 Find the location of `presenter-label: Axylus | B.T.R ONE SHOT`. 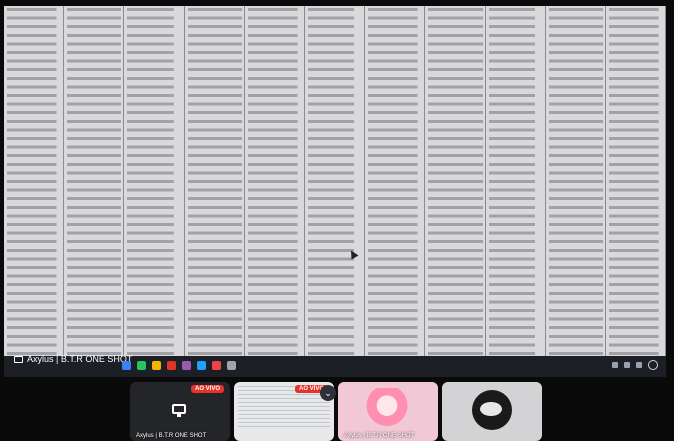

presenter-label: Axylus | B.T.R ONE SHOT is located at coordinates (73, 359).